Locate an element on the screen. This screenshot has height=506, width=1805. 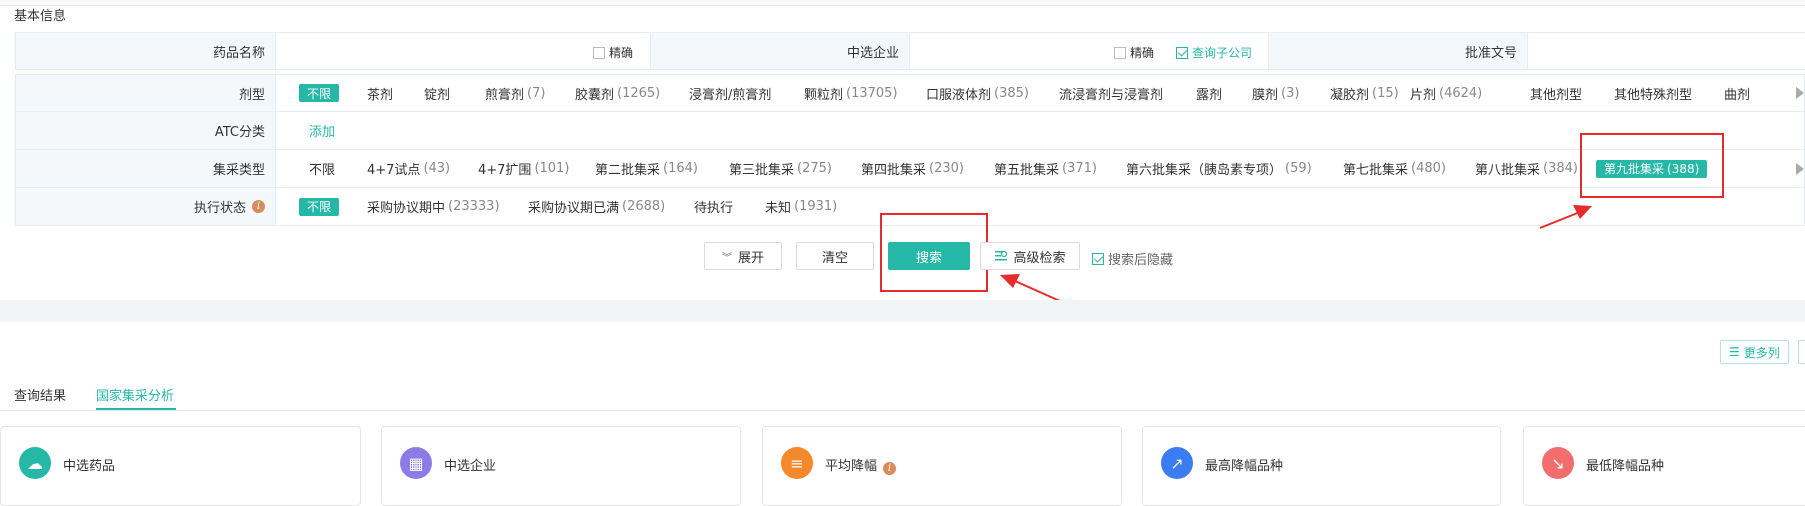
section-divider is located at coordinates (902, 311).